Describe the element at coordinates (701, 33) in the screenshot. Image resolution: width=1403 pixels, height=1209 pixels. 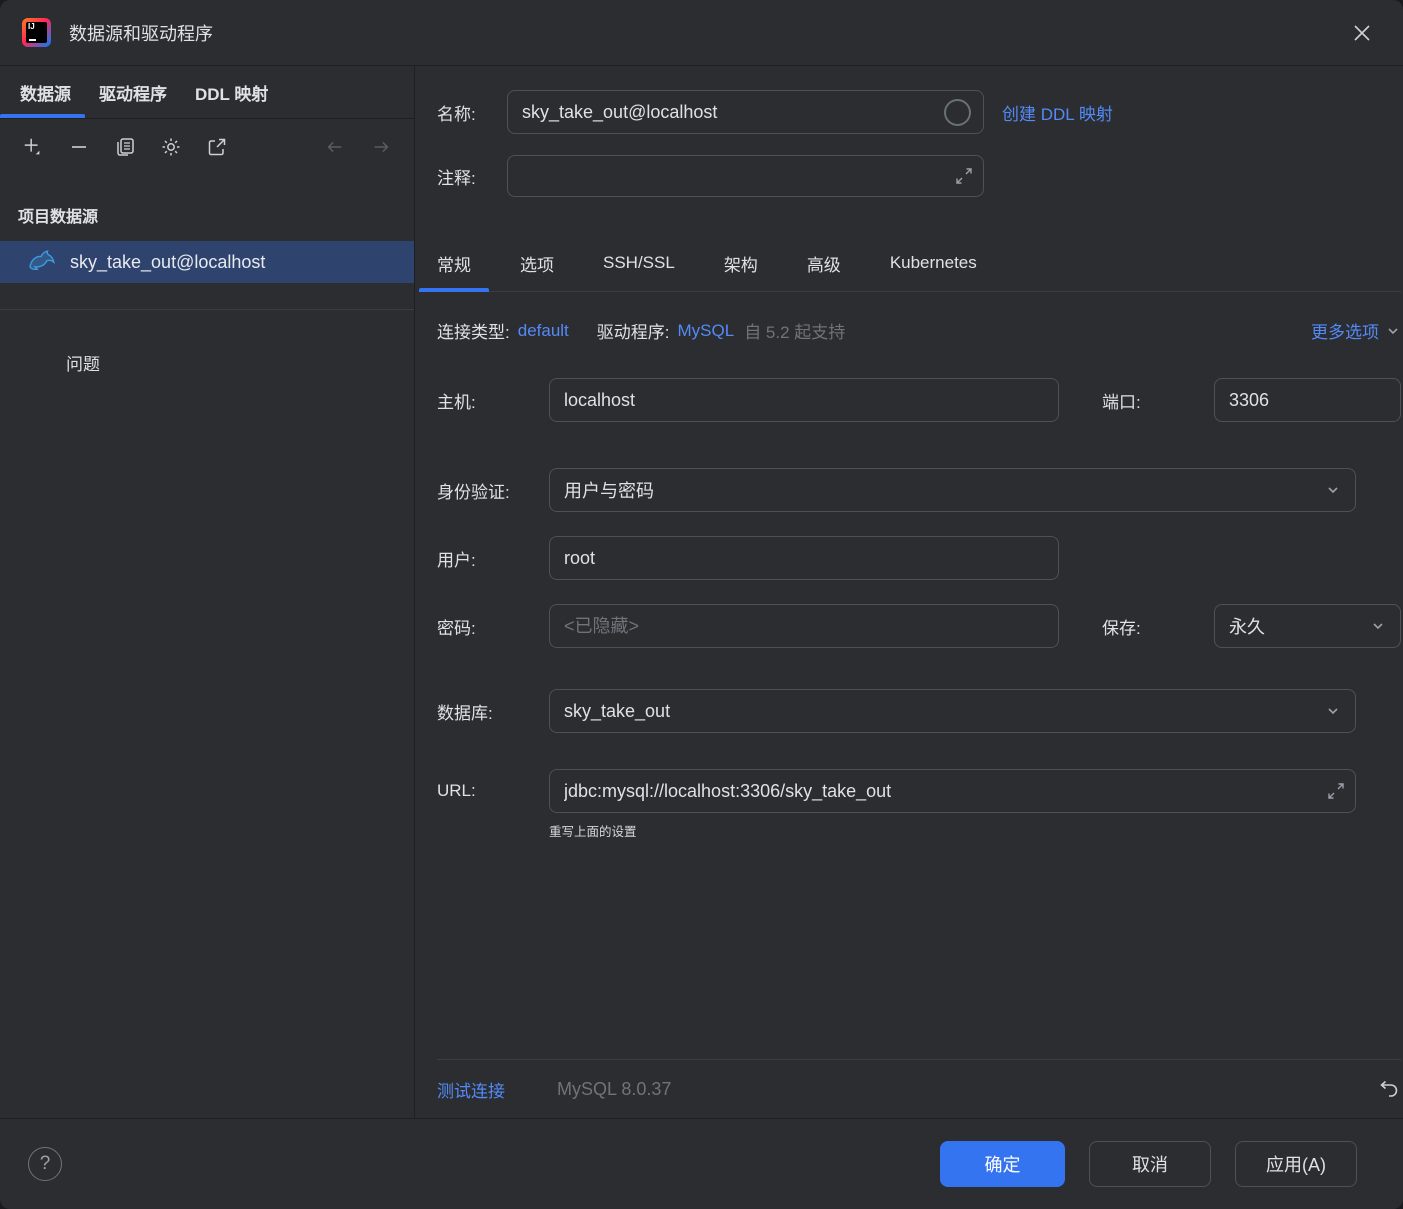
I see `title-bar: IJ 数据源和驱动程序` at that location.